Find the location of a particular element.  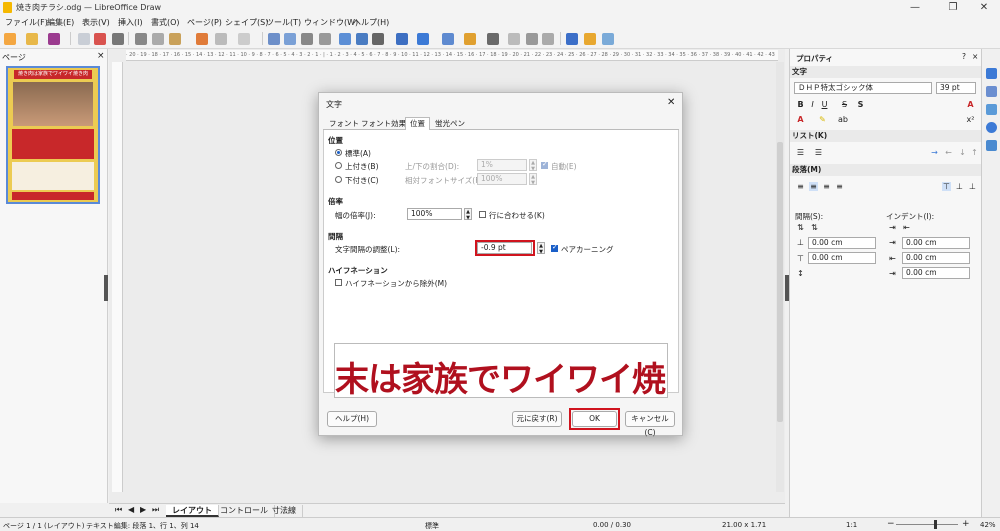

menu-format: 書式(O) is located at coordinates (165, 22).